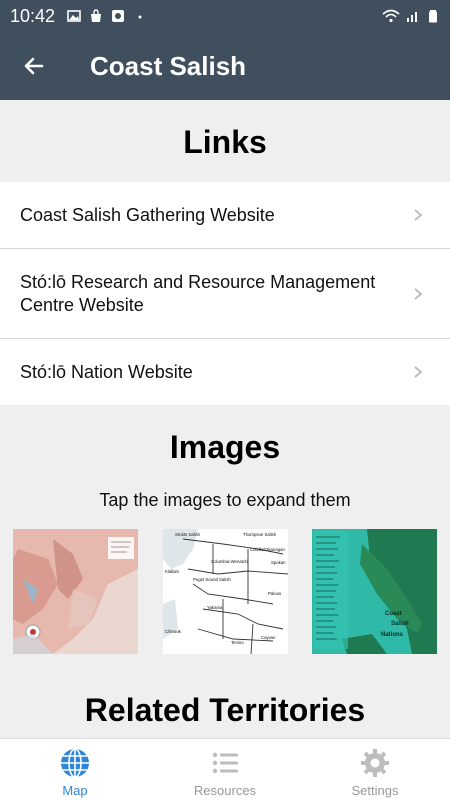 The width and height of the screenshot is (450, 800). What do you see at coordinates (225, 372) in the screenshot?
I see `link-item-stolo-nation: Stó:lō Nation Website` at bounding box center [225, 372].